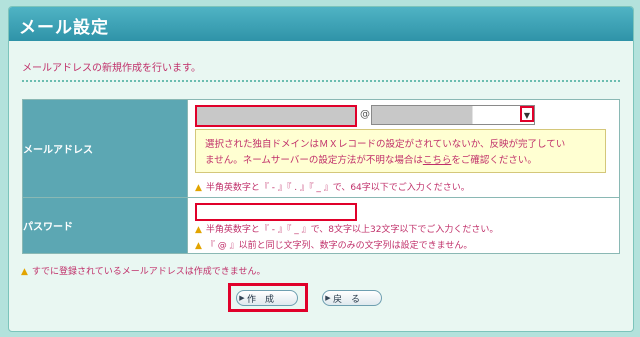 The height and width of the screenshot is (337, 640). What do you see at coordinates (105, 148) in the screenshot?
I see `mail-address-label: メールアドレス` at bounding box center [105, 148].